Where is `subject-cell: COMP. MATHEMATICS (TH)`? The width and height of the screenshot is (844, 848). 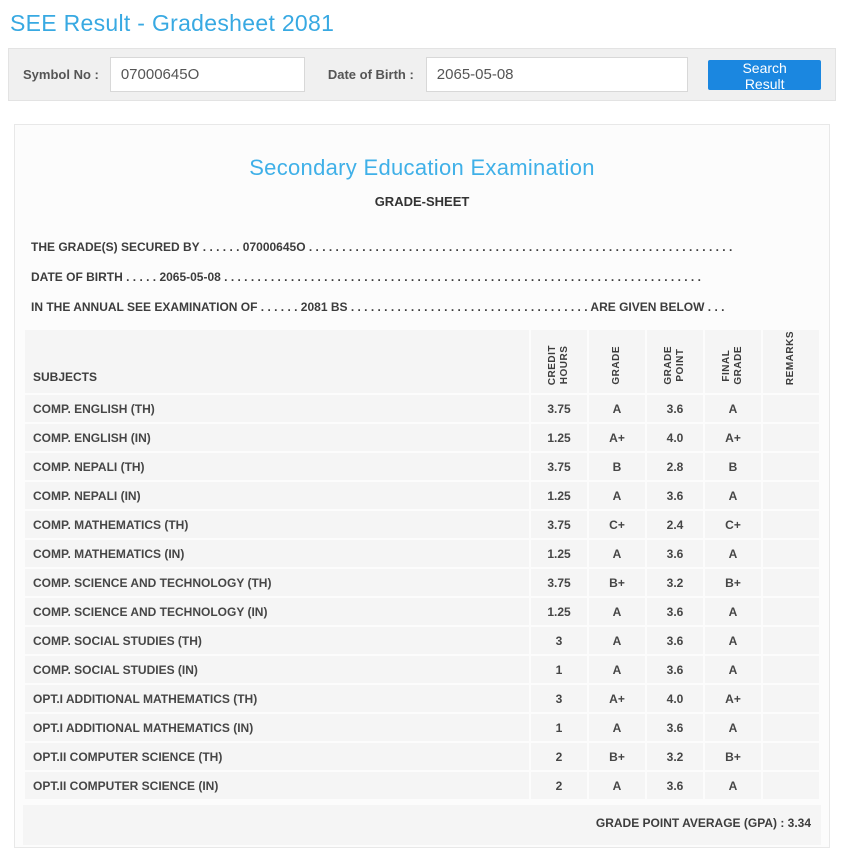 subject-cell: COMP. MATHEMATICS (TH) is located at coordinates (277, 525).